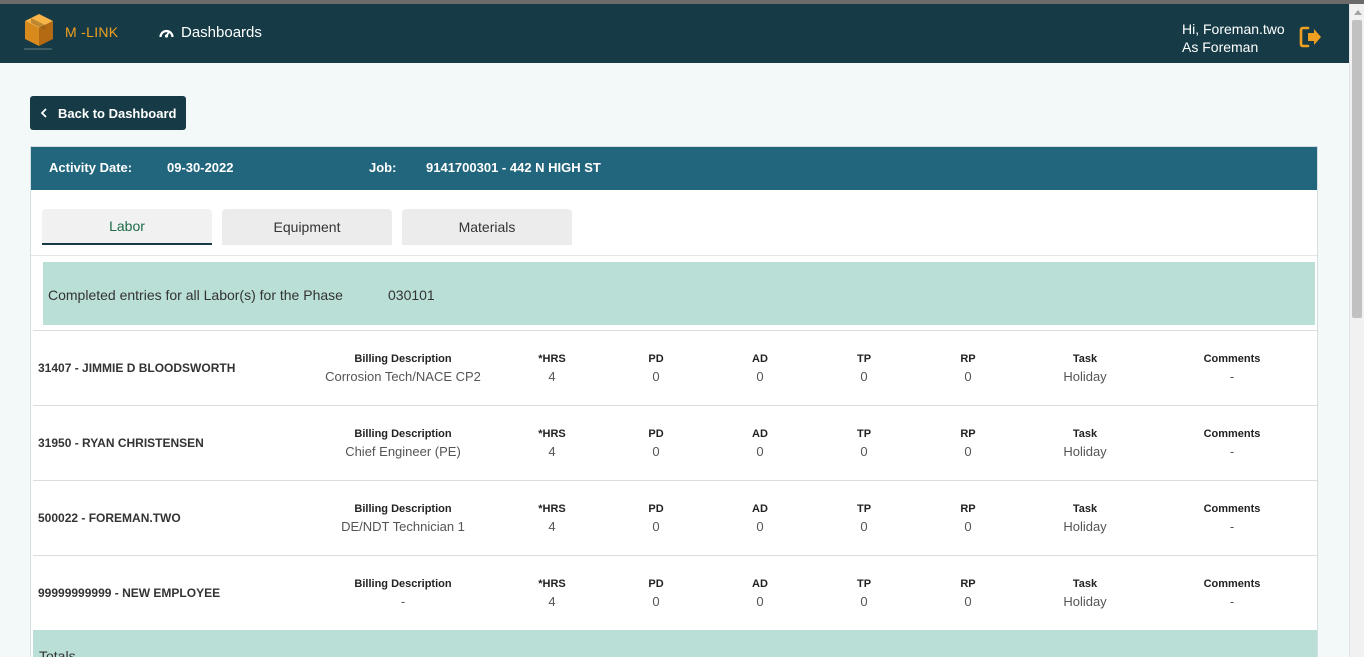 Image resolution: width=1364 pixels, height=657 pixels. What do you see at coordinates (1220, 47) in the screenshot?
I see `user-role: As Foreman` at bounding box center [1220, 47].